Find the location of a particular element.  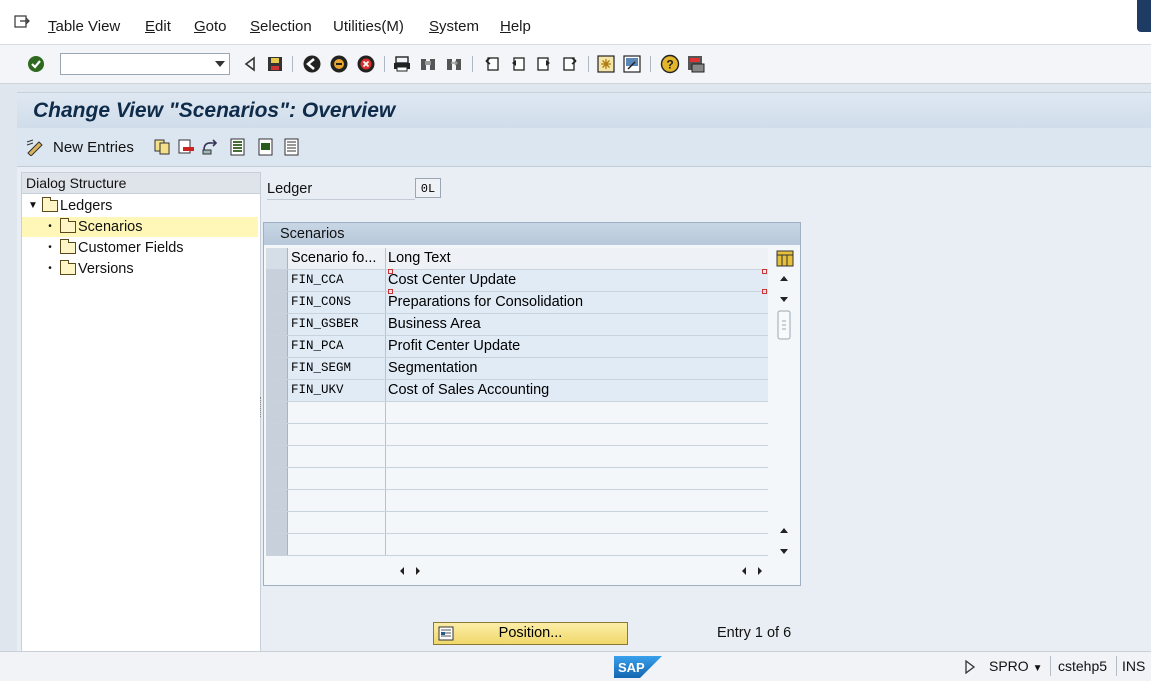

back-icon is located at coordinates (250, 64).